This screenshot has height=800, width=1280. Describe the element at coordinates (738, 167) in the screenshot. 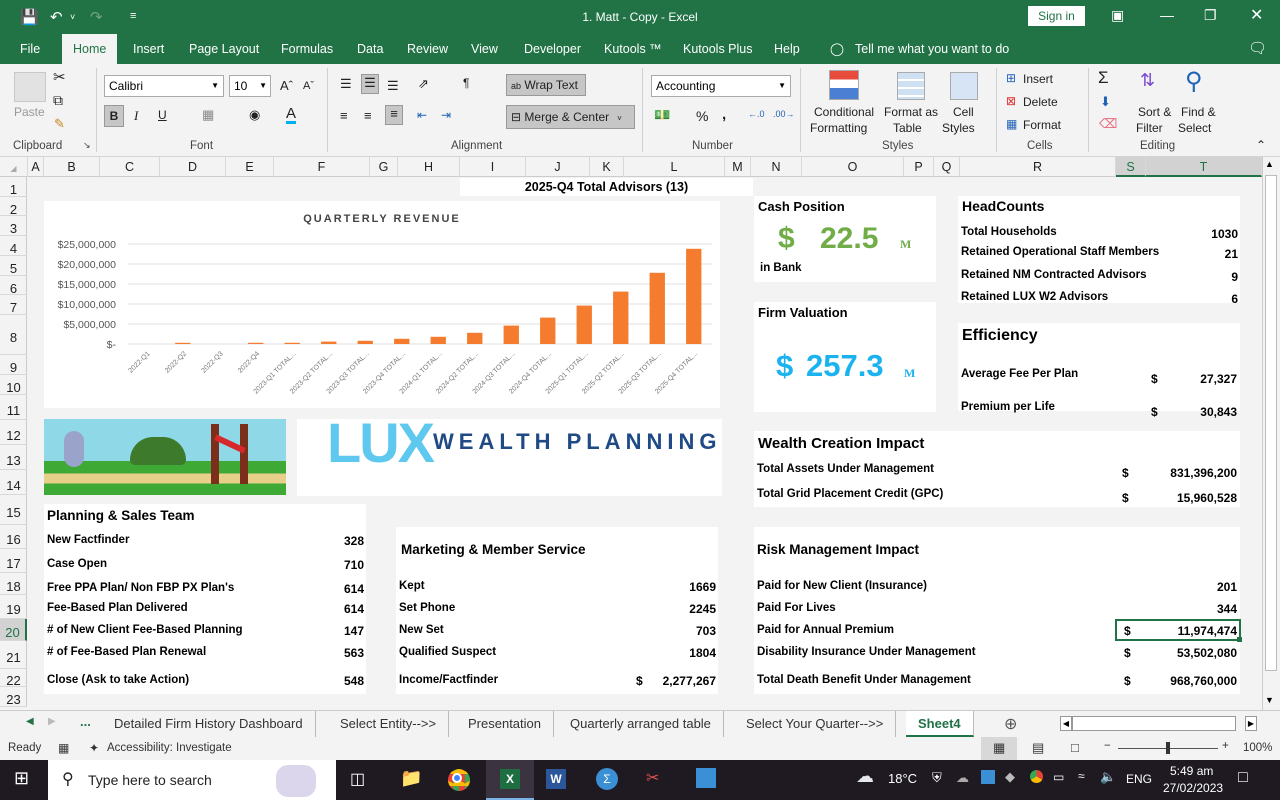

I see `column-header-m: M` at that location.